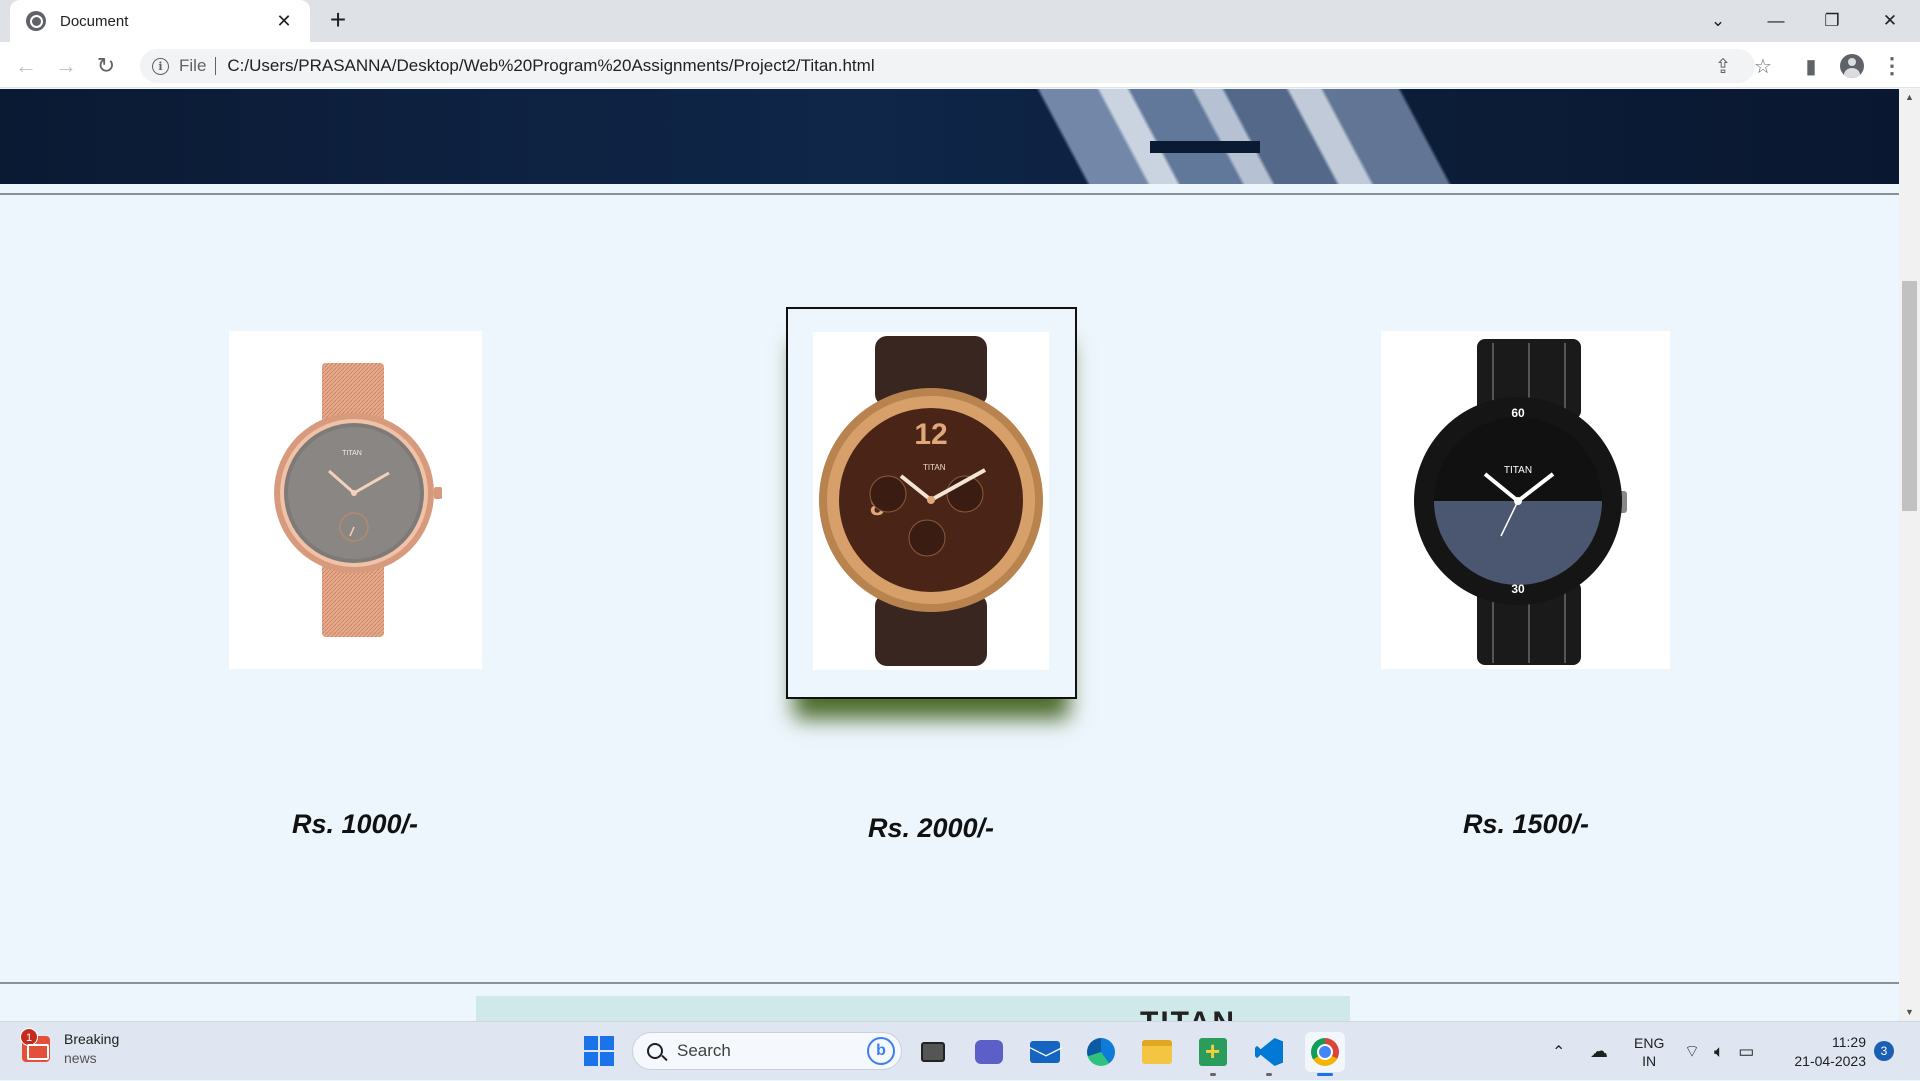 The width and height of the screenshot is (1920, 1081). Describe the element at coordinates (70, 1048) in the screenshot. I see `news-widget: 1 Breaking news` at that location.